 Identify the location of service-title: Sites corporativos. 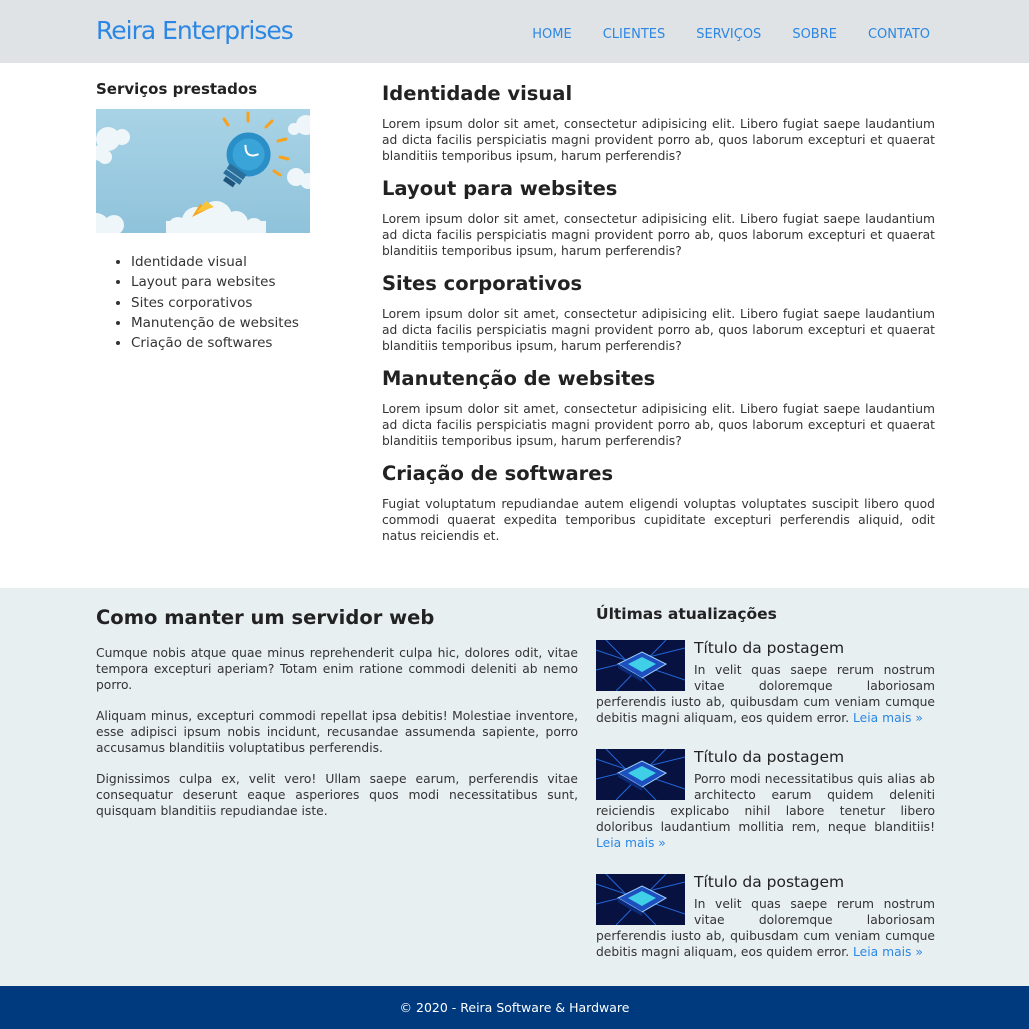
(482, 283).